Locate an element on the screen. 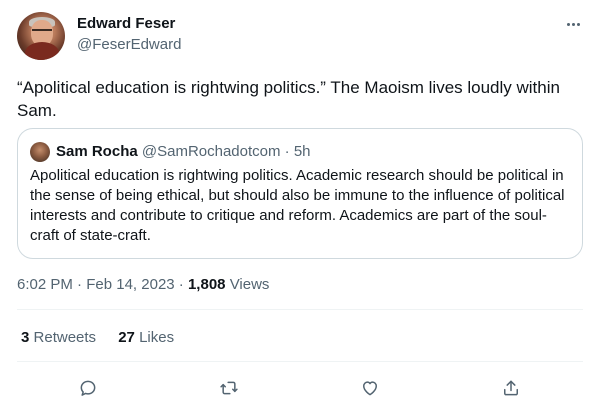 The image size is (598, 412). quoted-tweet-header: Sam Rocha @SamRochadotcom · 5h is located at coordinates (183, 151).